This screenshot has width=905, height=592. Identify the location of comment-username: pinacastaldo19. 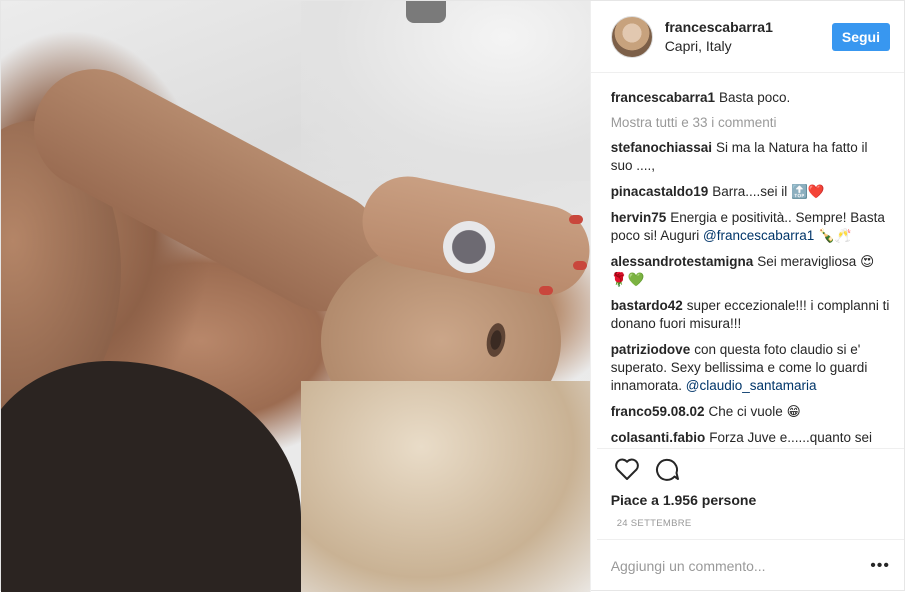
(660, 191).